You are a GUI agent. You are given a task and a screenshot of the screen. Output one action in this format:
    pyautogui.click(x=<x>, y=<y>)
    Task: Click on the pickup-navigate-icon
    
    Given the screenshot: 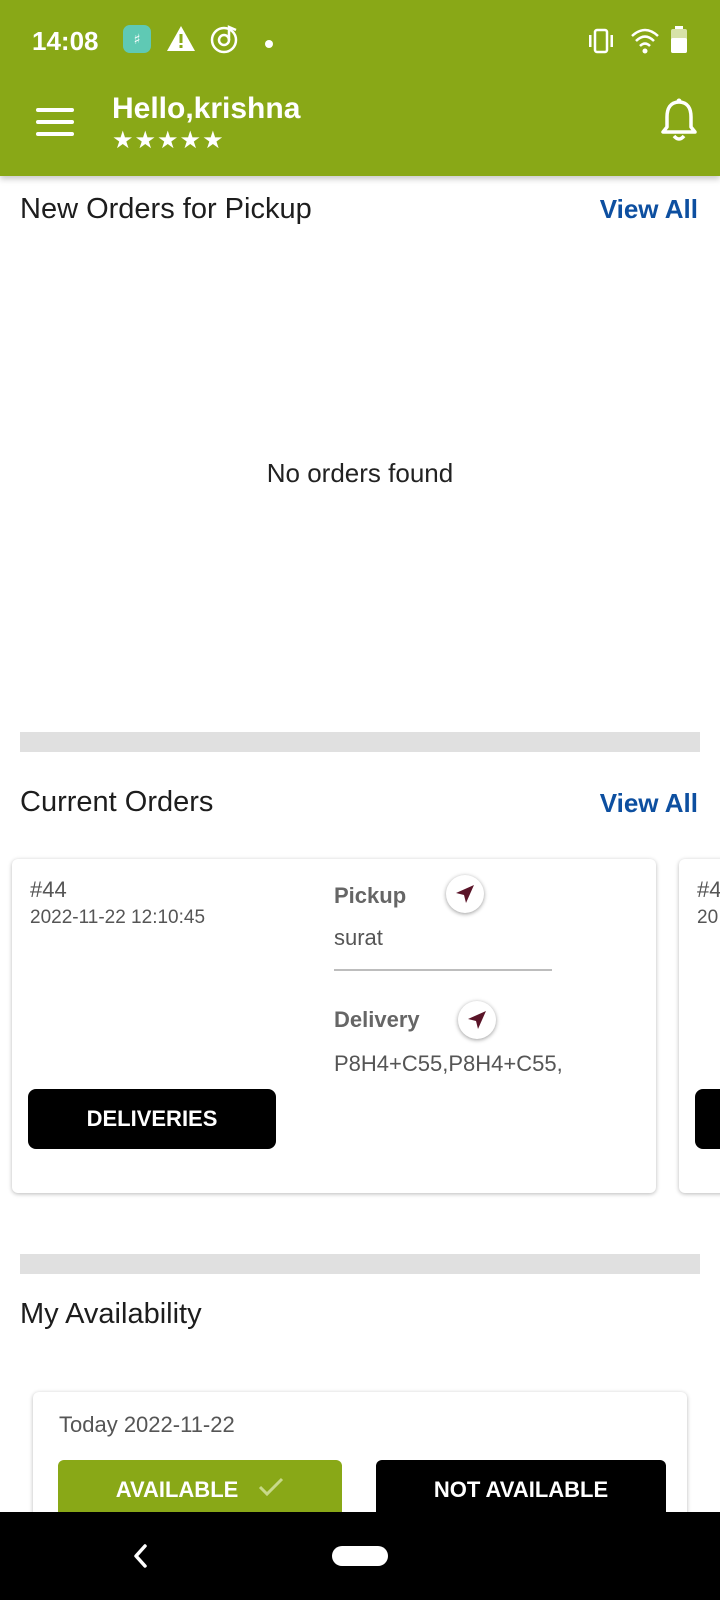 What is the action you would take?
    pyautogui.click(x=465, y=894)
    